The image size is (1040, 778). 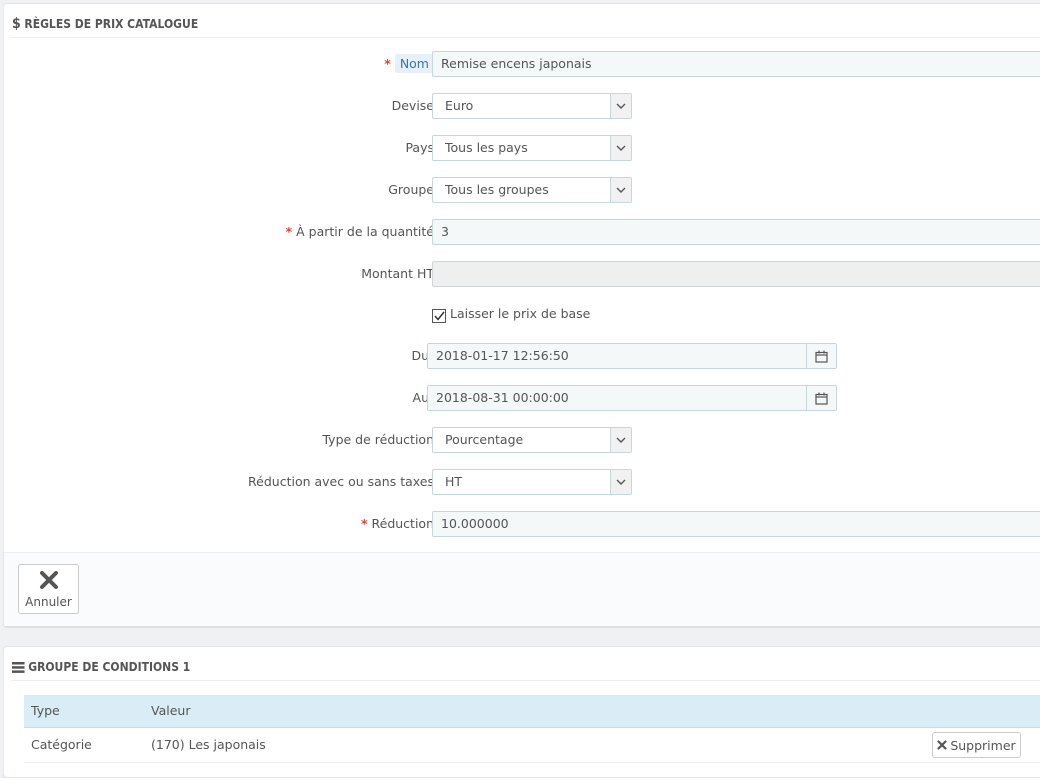 I want to click on cell-value: (170) Les japonais, so click(x=208, y=744).